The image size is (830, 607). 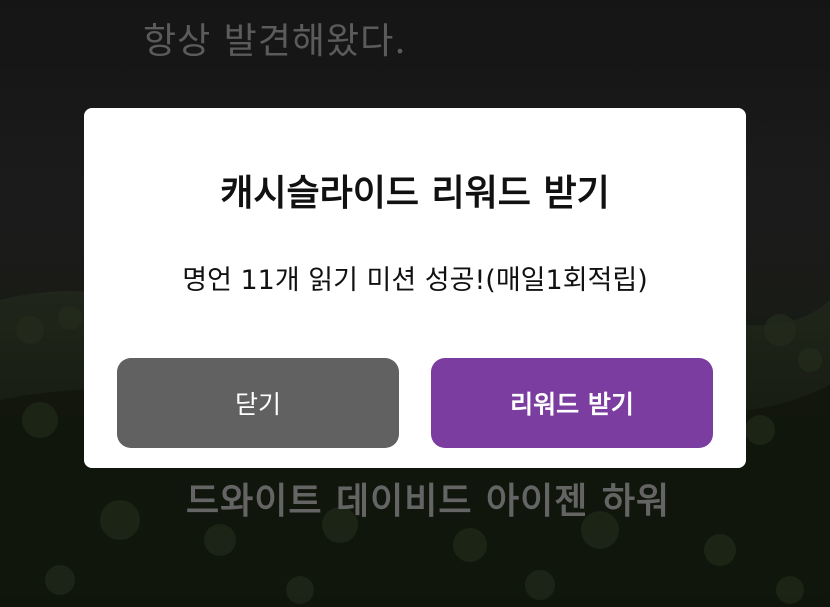 I want to click on close-button: 닫기, so click(x=258, y=403).